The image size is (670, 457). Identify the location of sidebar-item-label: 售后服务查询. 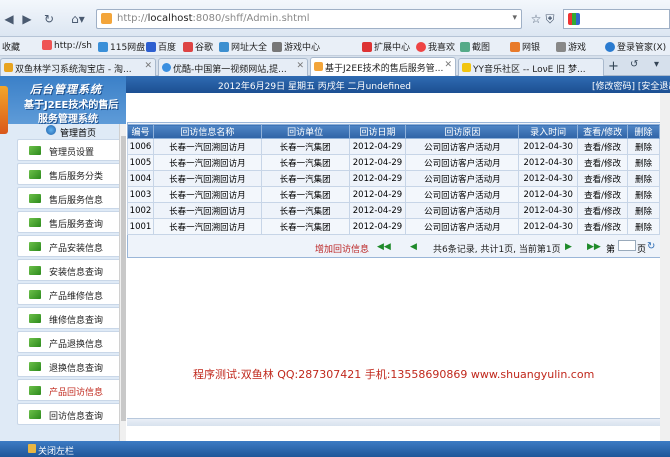
(76, 225).